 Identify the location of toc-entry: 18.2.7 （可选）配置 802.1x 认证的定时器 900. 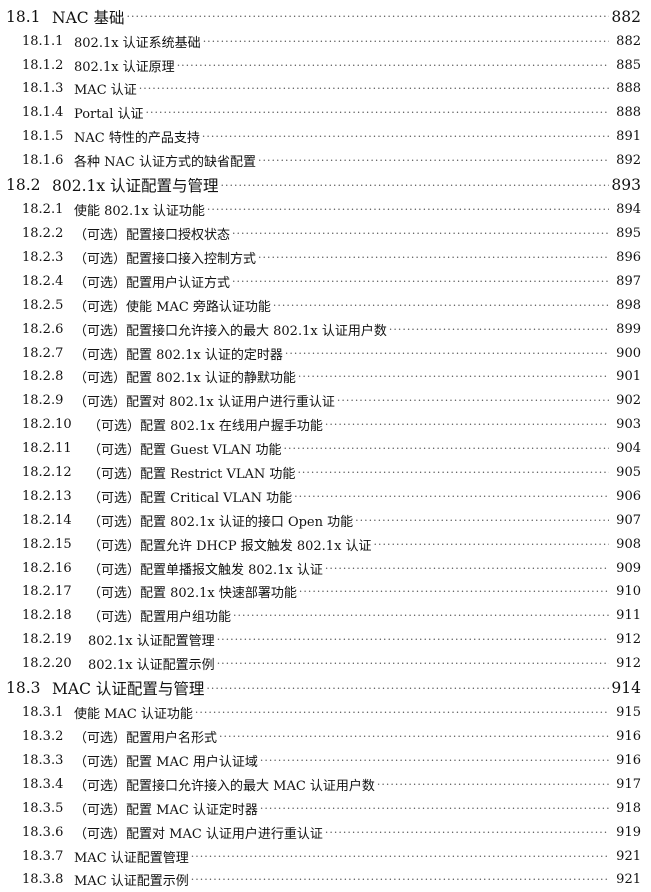
(320, 353).